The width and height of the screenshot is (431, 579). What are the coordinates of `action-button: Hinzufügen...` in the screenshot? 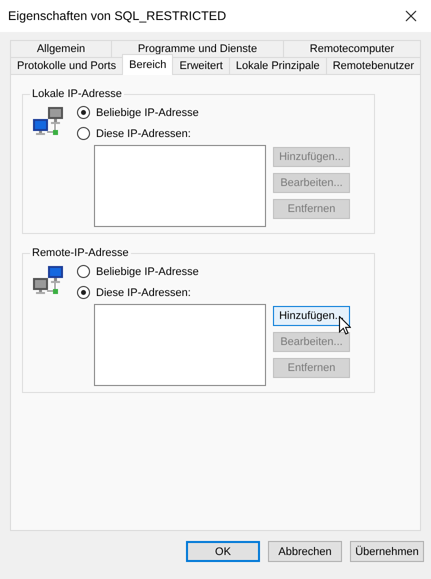 It's located at (311, 316).